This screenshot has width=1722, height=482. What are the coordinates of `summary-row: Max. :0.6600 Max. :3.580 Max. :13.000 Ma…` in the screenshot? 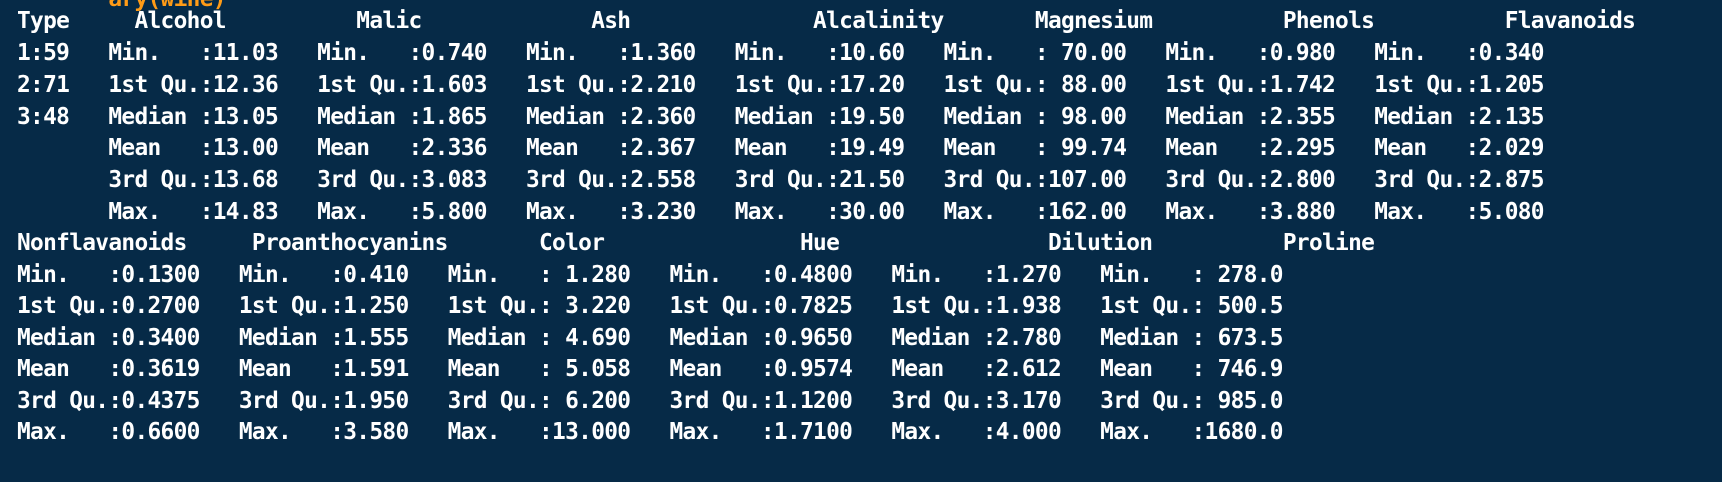 It's located at (650, 432).